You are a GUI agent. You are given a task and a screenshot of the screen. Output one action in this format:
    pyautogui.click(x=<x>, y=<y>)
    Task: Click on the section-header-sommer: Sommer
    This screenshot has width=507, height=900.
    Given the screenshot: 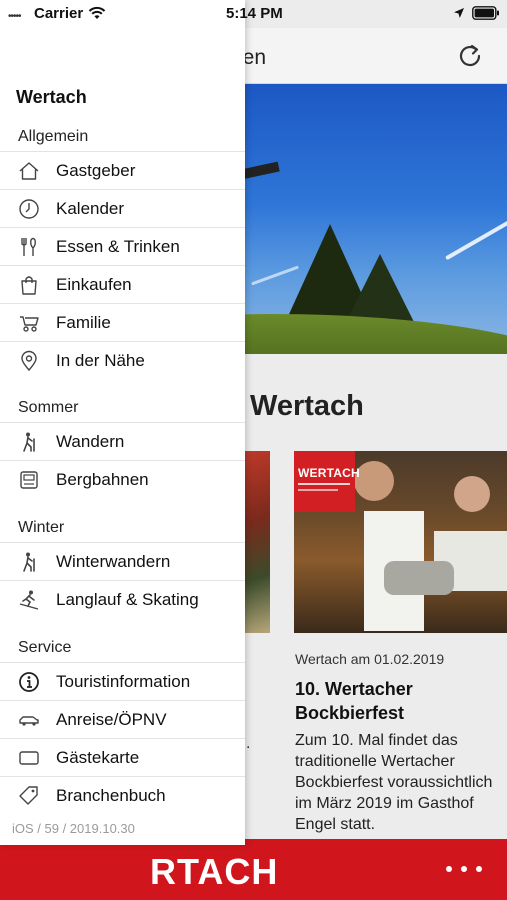 What is the action you would take?
    pyautogui.click(x=48, y=407)
    